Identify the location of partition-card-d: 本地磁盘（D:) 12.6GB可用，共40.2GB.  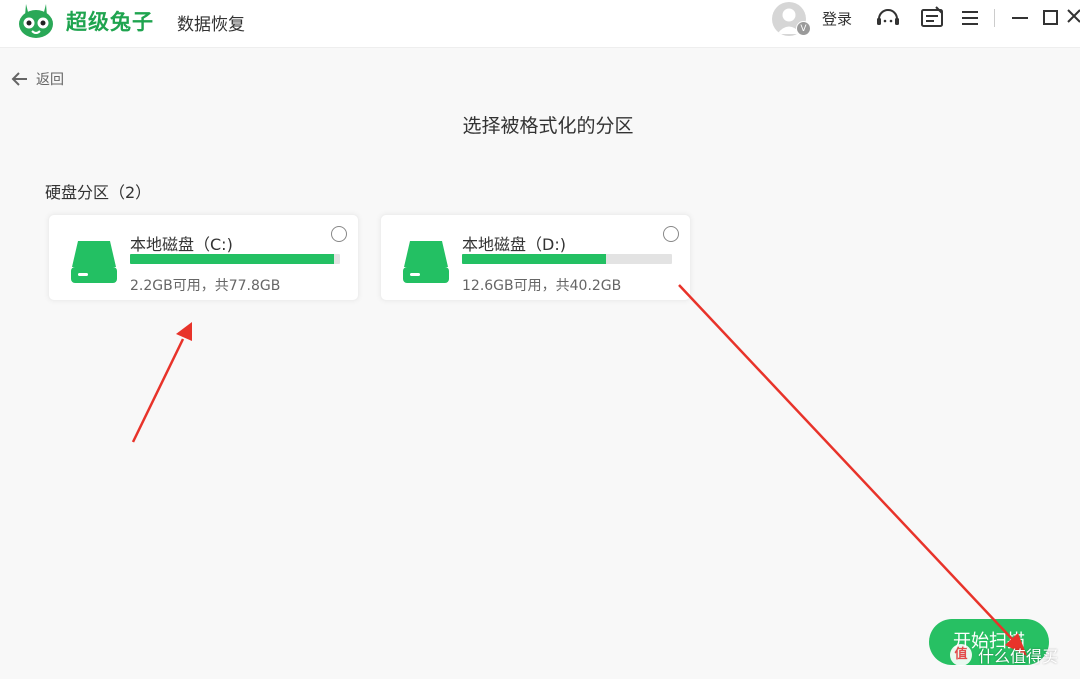
(535, 257).